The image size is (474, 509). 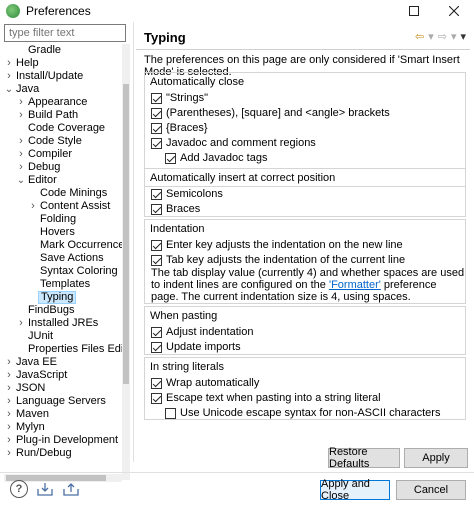 What do you see at coordinates (53, 219) in the screenshot?
I see `tree-item: Folding` at bounding box center [53, 219].